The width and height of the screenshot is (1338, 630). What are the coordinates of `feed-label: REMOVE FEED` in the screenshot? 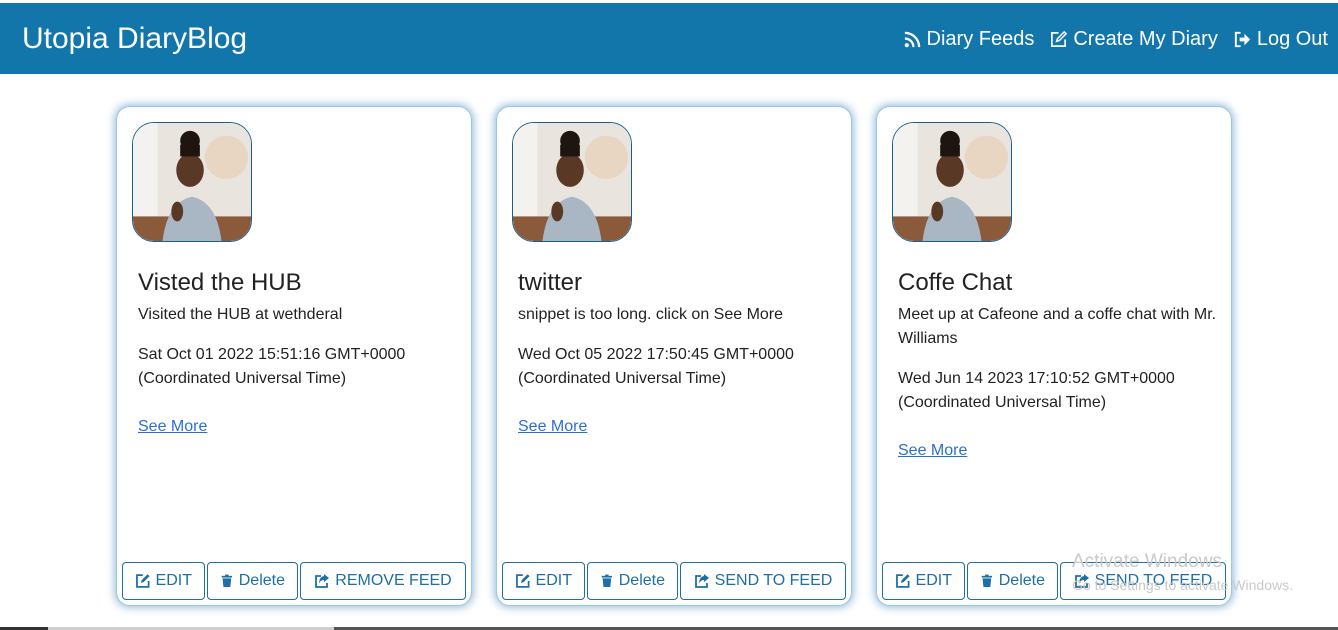 It's located at (393, 580).